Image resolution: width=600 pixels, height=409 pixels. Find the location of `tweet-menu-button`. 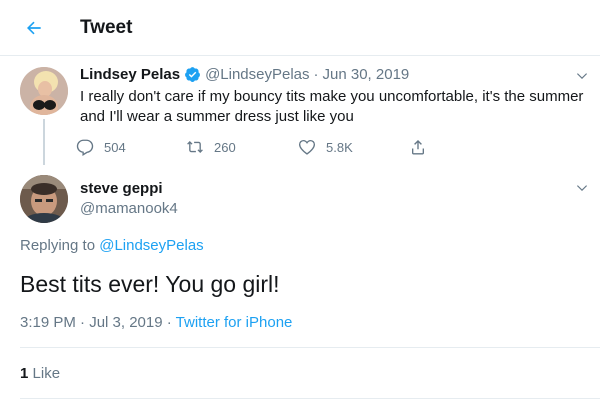

tweet-menu-button is located at coordinates (582, 188).